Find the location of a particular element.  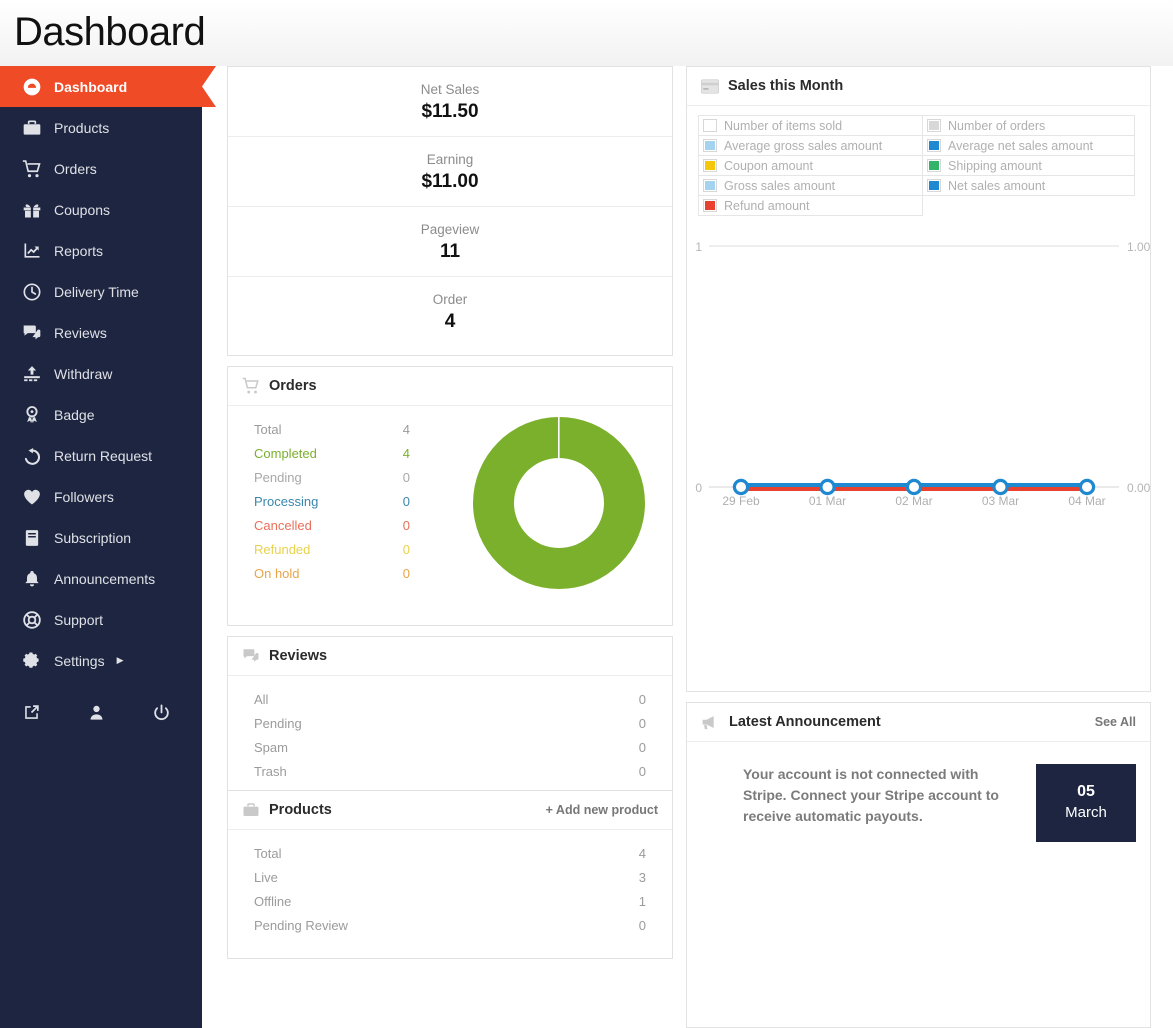

sidebar-item-followers: Followers is located at coordinates (101, 496).